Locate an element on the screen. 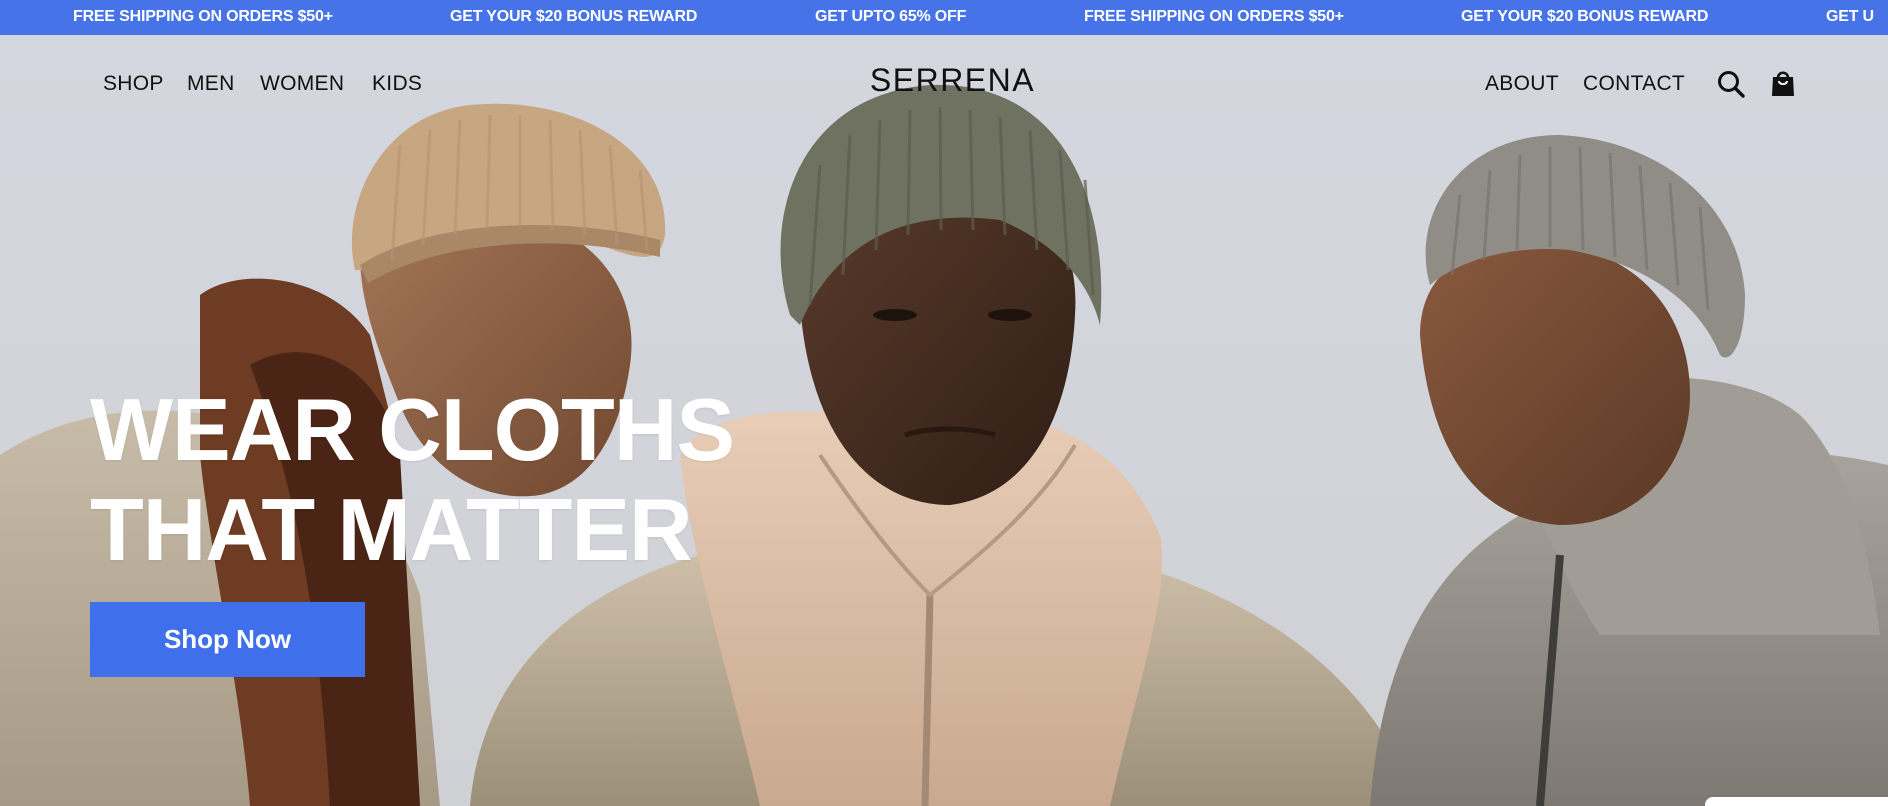 Image resolution: width=1888 pixels, height=806 pixels. nav-link-contact: CONTACT is located at coordinates (1634, 84).